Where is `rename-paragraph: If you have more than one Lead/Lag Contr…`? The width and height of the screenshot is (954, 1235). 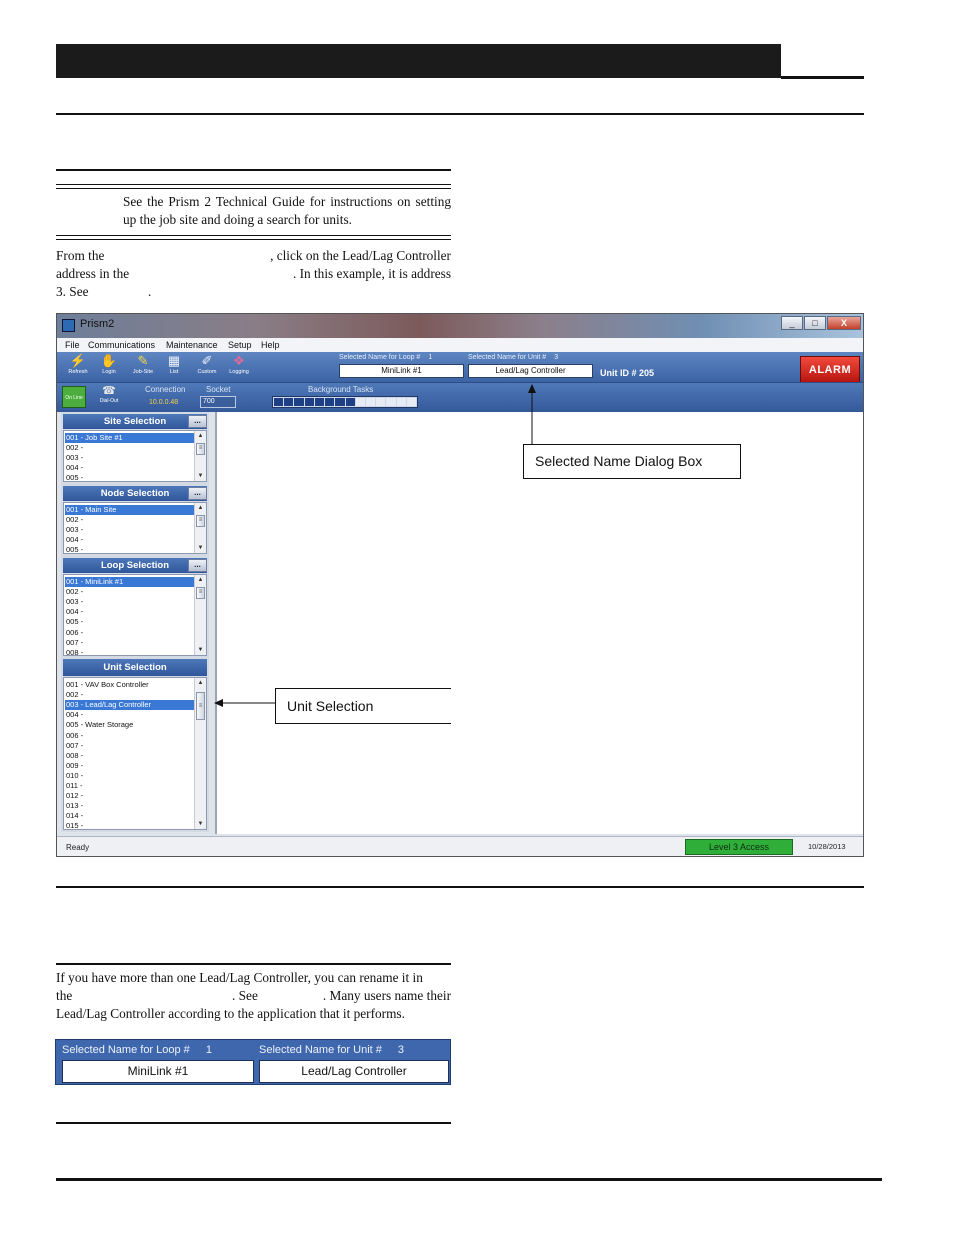 rename-paragraph: If you have more than one Lead/Lag Contr… is located at coordinates (253, 995).